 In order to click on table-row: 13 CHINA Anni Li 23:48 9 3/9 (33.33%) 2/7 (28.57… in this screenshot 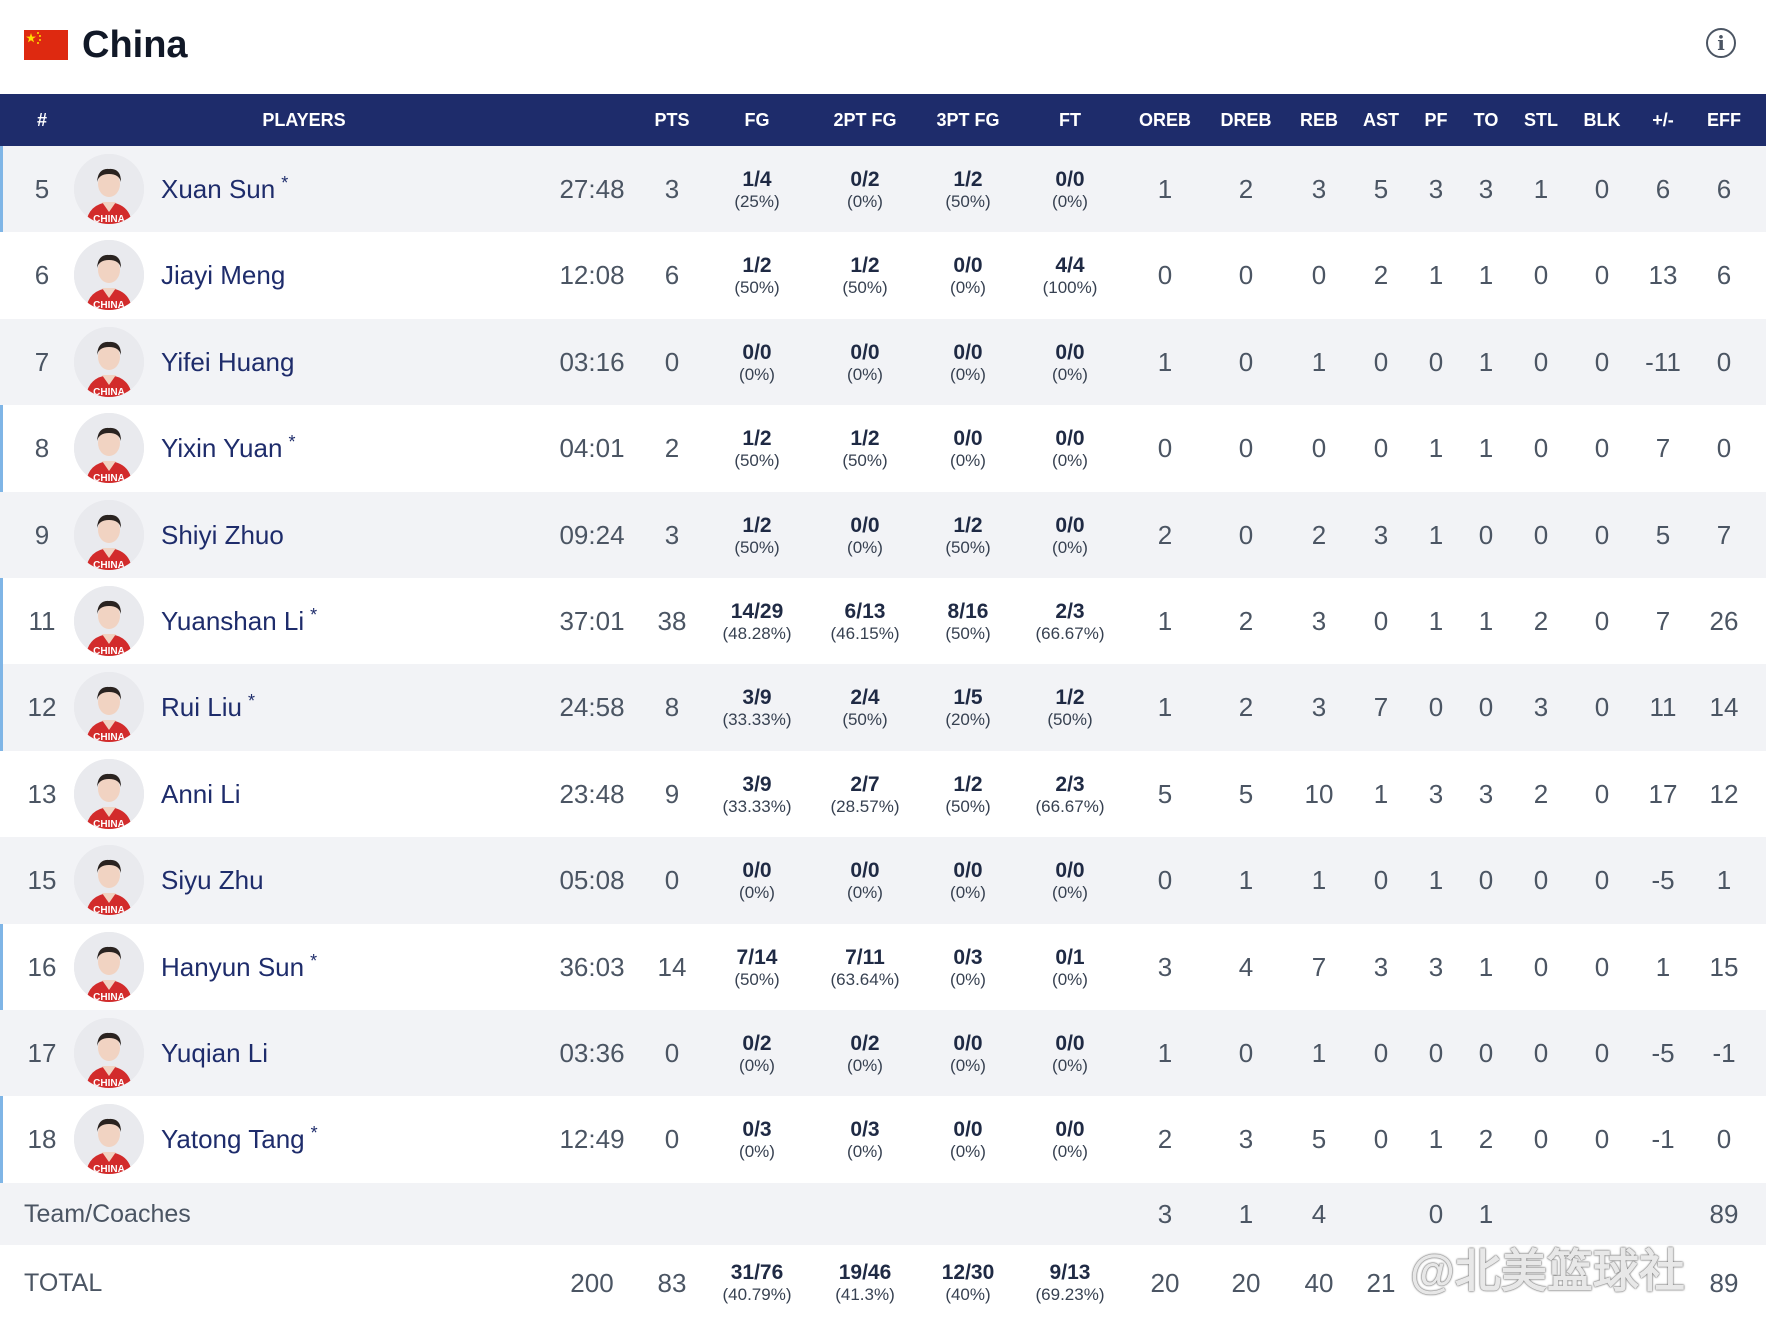, I will do `click(883, 794)`.